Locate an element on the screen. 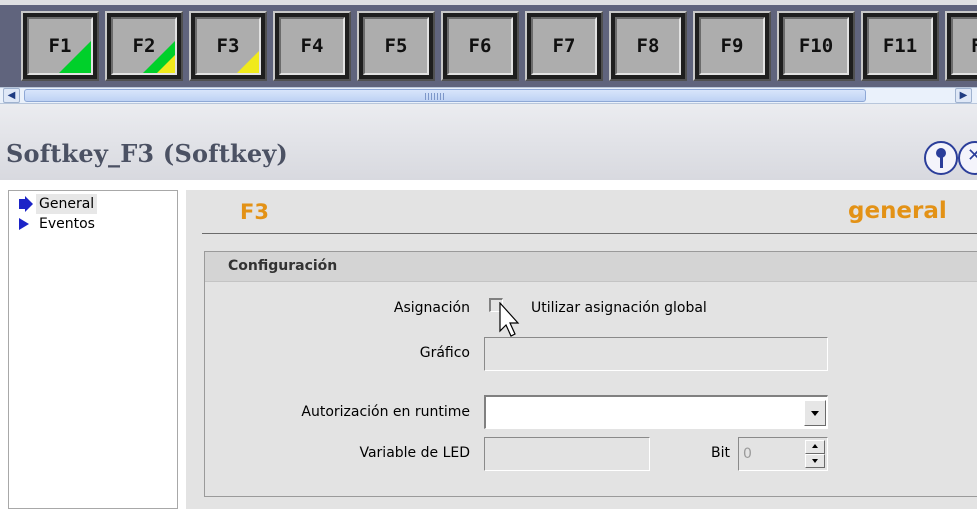  softkey-label: F9 is located at coordinates (732, 46).